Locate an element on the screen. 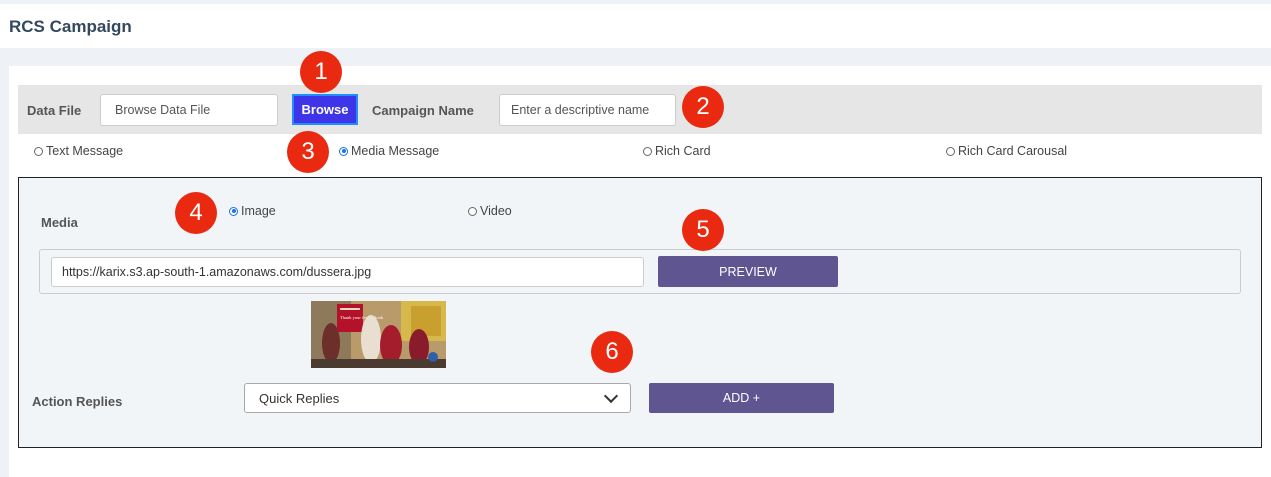  campaign-name-input: Enter a descriptive name is located at coordinates (587, 110).